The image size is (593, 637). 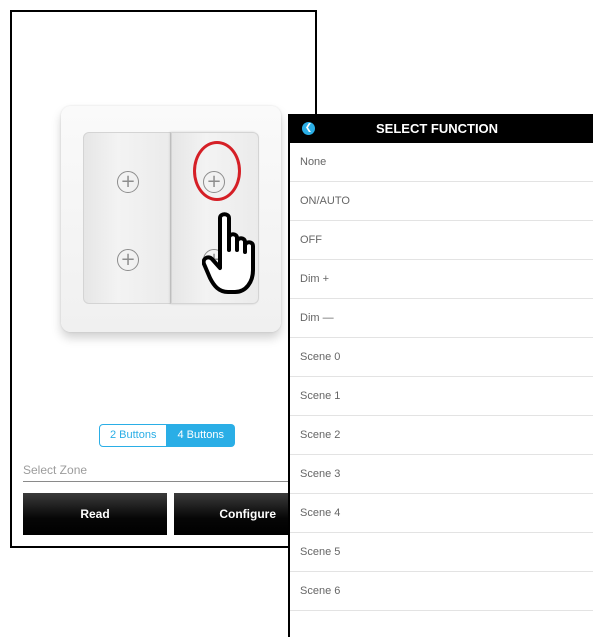 I want to click on function-item-none: None, so click(x=441, y=162).